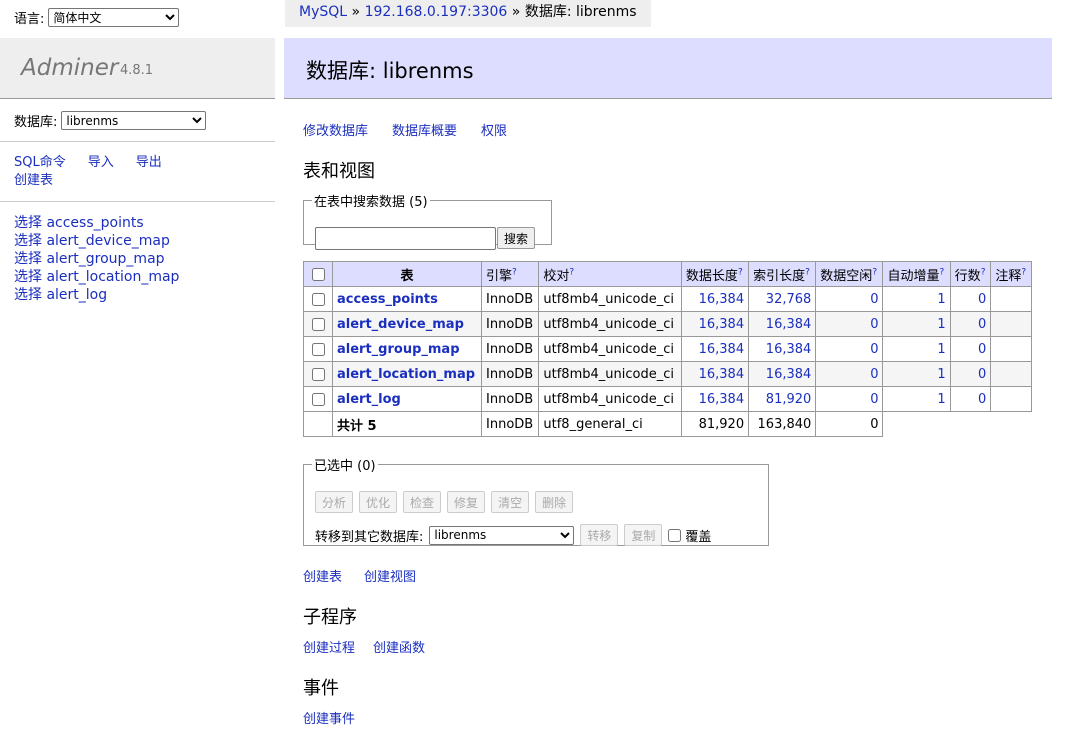 This screenshot has height=746, width=1066. I want to click on sidebar-item-access-points: 选择 access_points, so click(137, 223).